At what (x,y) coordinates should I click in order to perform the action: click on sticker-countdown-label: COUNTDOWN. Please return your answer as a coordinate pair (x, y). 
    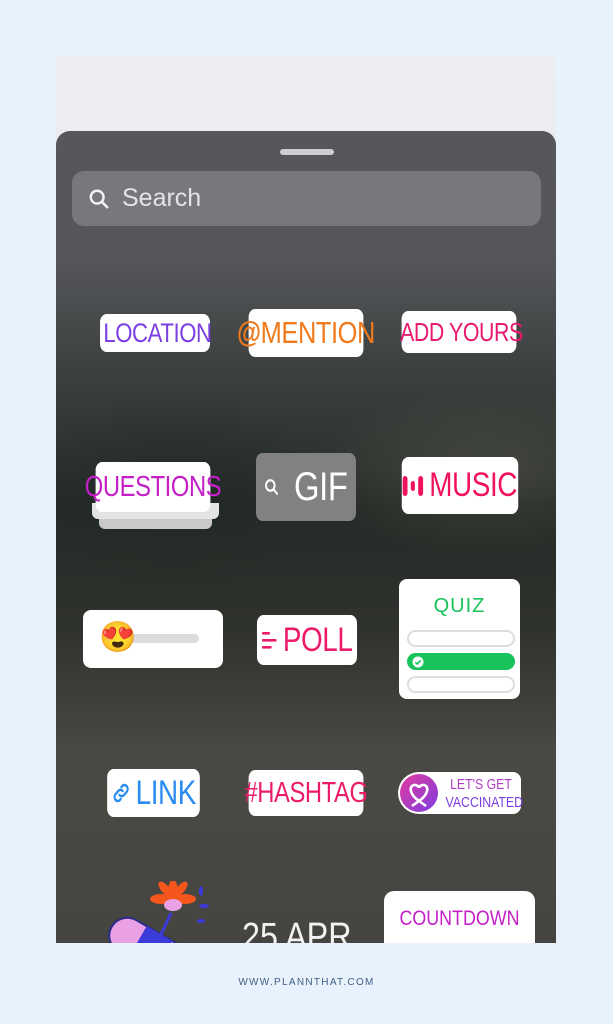
    Looking at the image, I should click on (459, 918).